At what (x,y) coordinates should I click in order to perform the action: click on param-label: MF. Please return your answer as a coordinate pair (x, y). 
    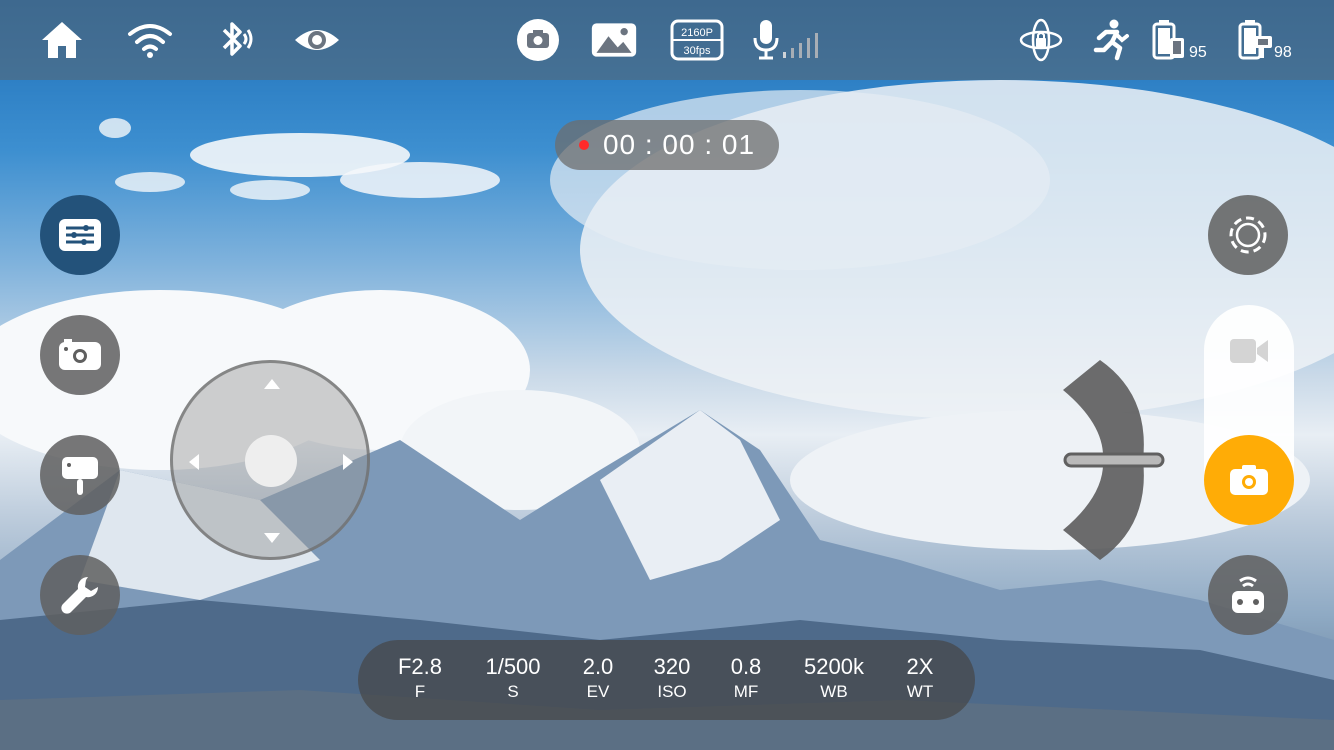
    Looking at the image, I should click on (746, 691).